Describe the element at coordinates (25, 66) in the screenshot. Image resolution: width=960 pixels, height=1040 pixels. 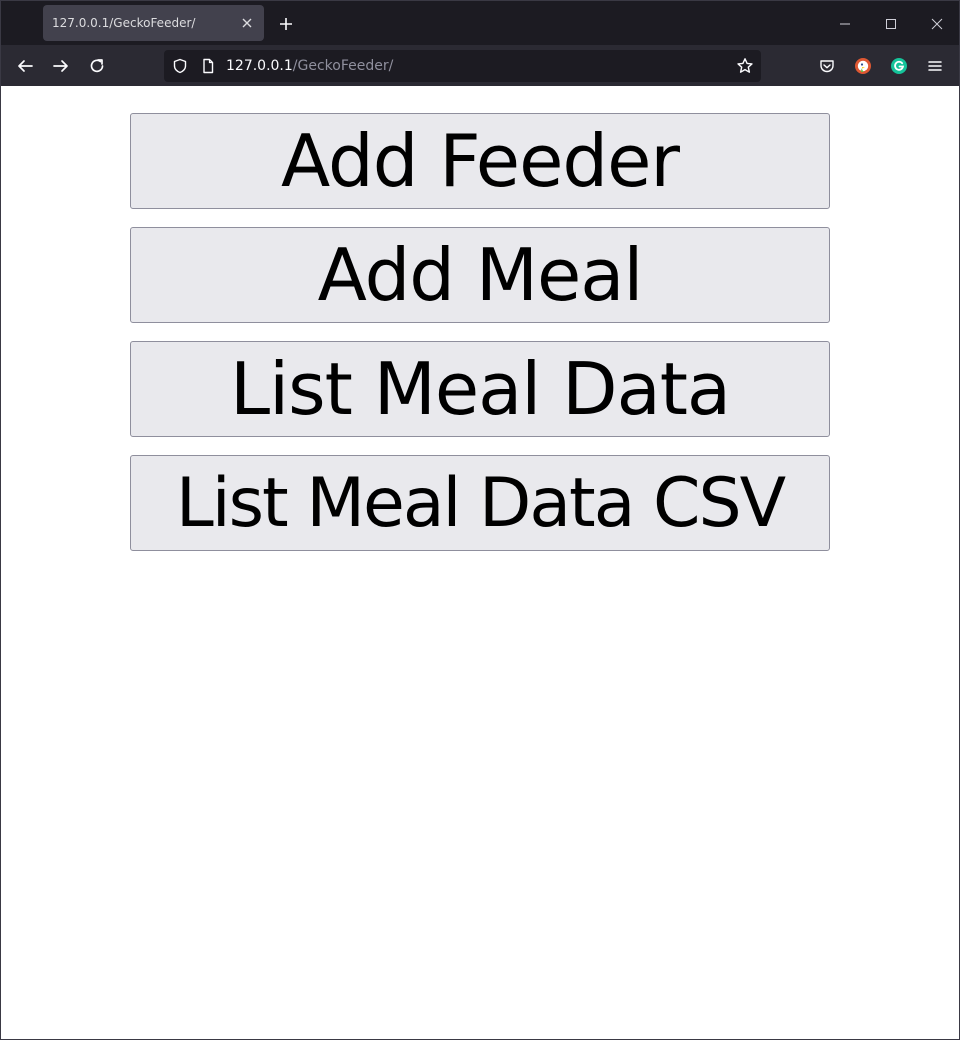
I see `back-icon` at that location.